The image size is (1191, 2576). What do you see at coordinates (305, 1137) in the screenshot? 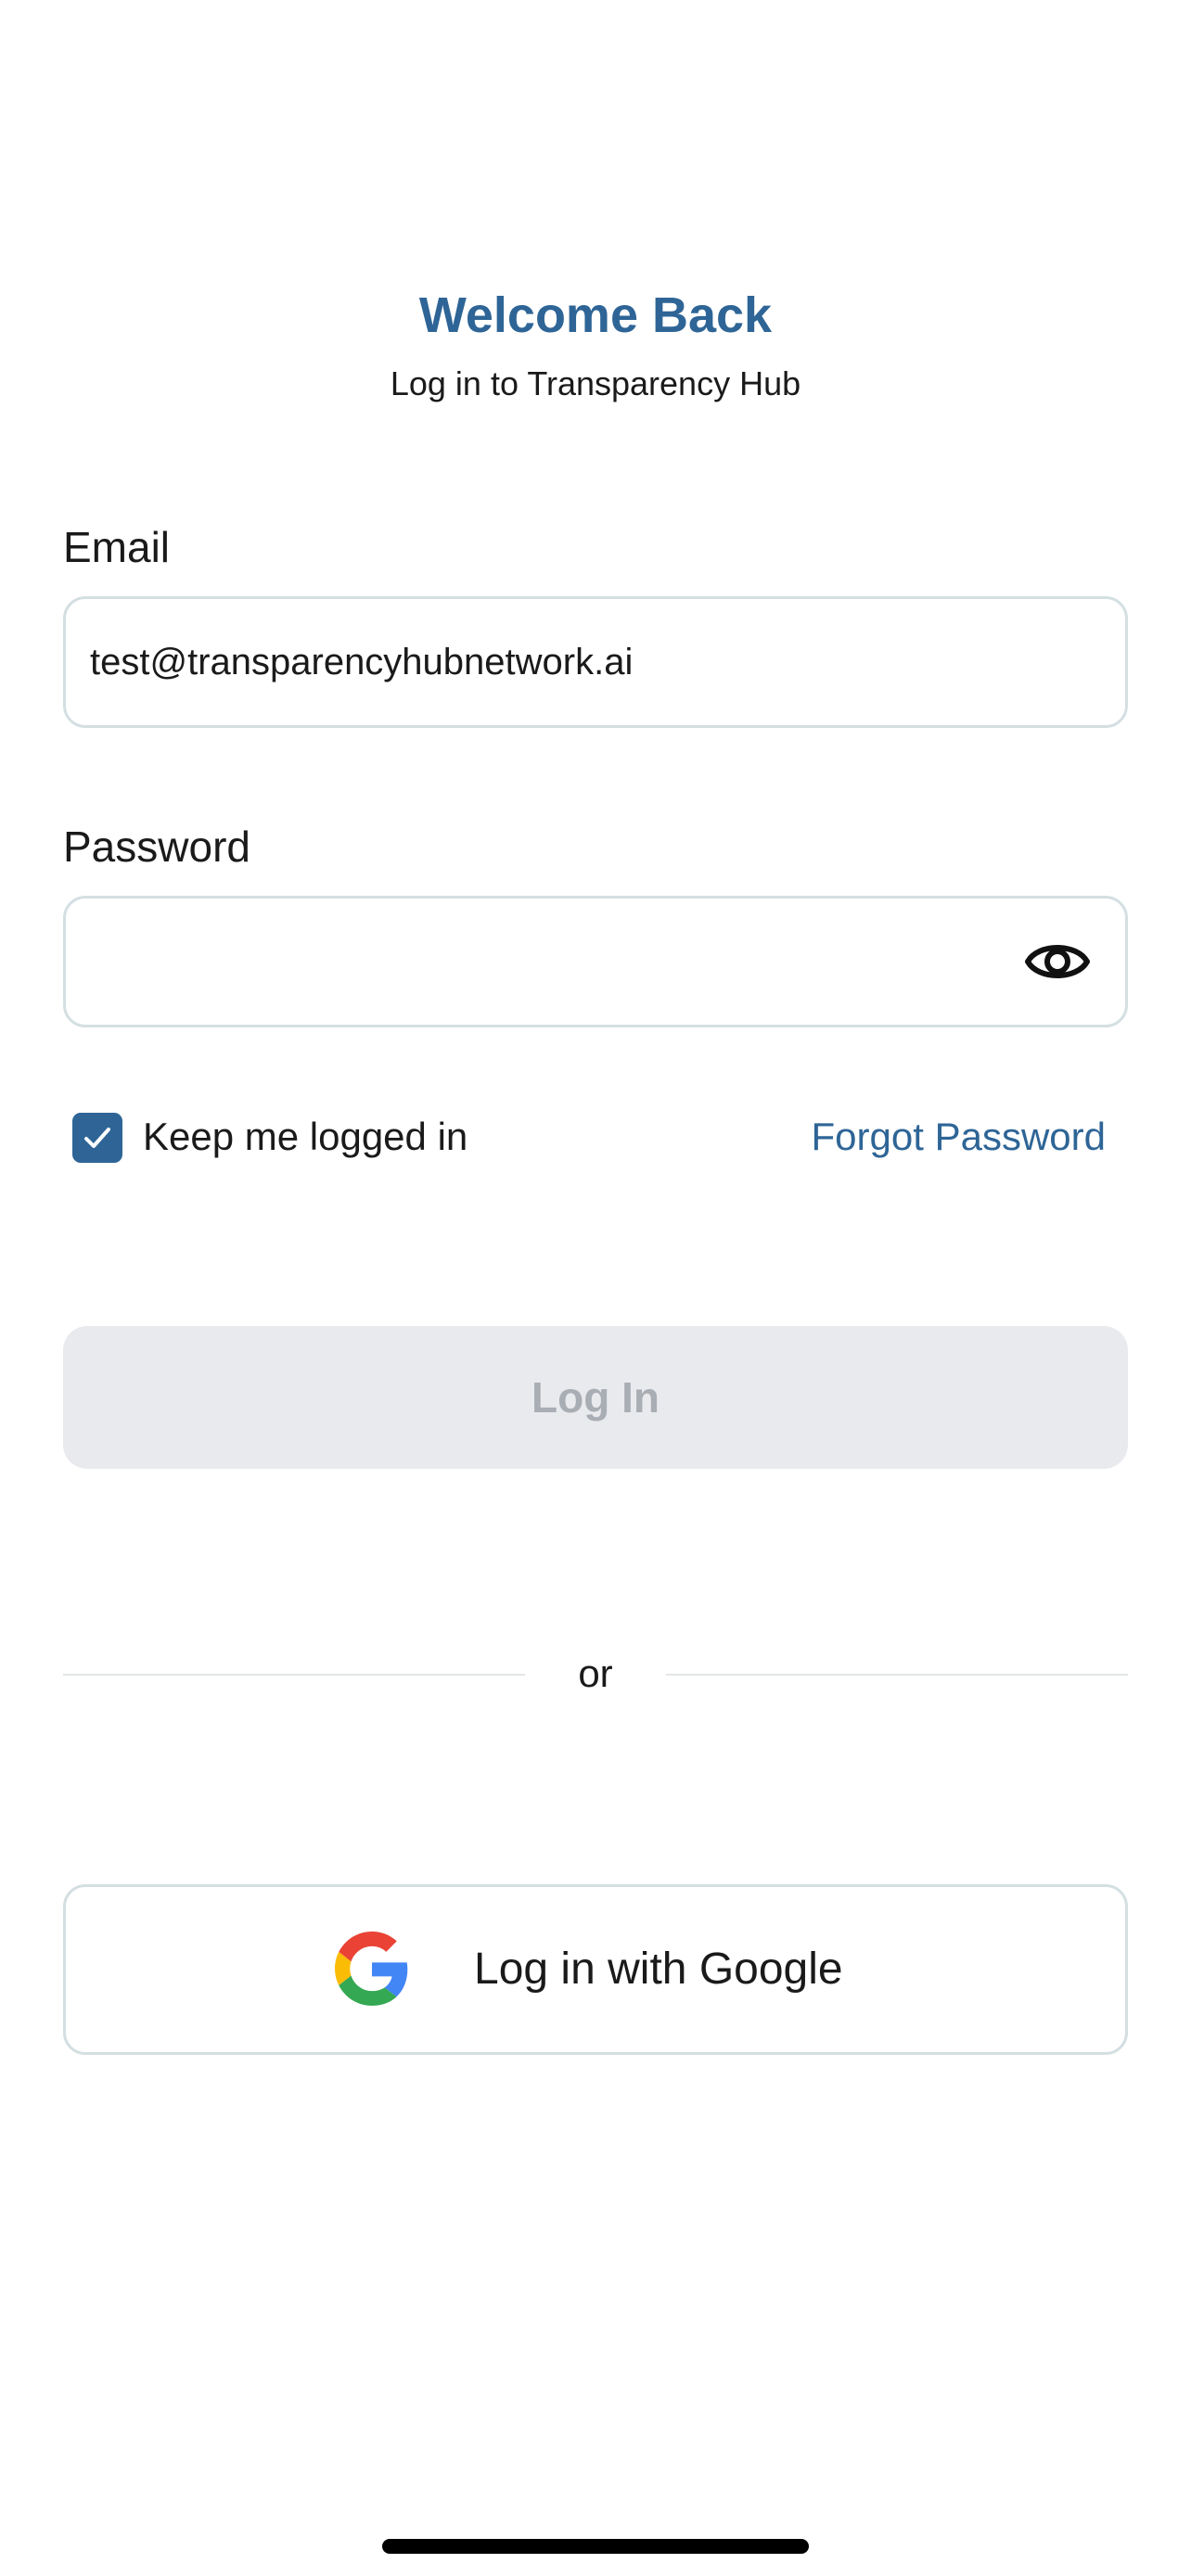
I see `keep-logged-in-label: Keep me logged in` at bounding box center [305, 1137].